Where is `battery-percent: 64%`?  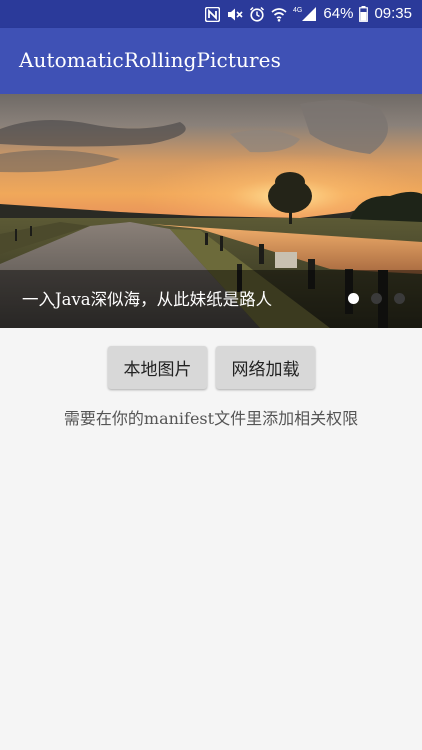 battery-percent: 64% is located at coordinates (338, 13).